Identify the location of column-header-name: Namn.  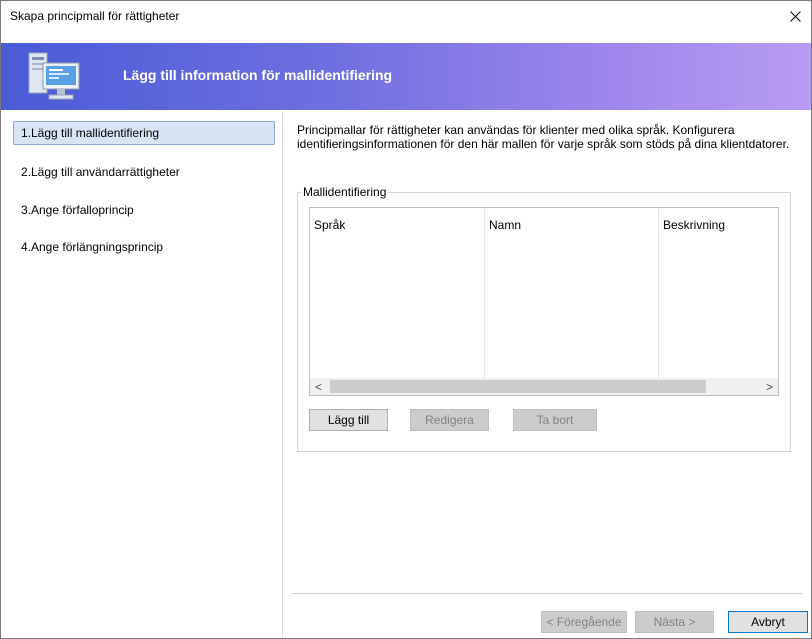
(572, 301).